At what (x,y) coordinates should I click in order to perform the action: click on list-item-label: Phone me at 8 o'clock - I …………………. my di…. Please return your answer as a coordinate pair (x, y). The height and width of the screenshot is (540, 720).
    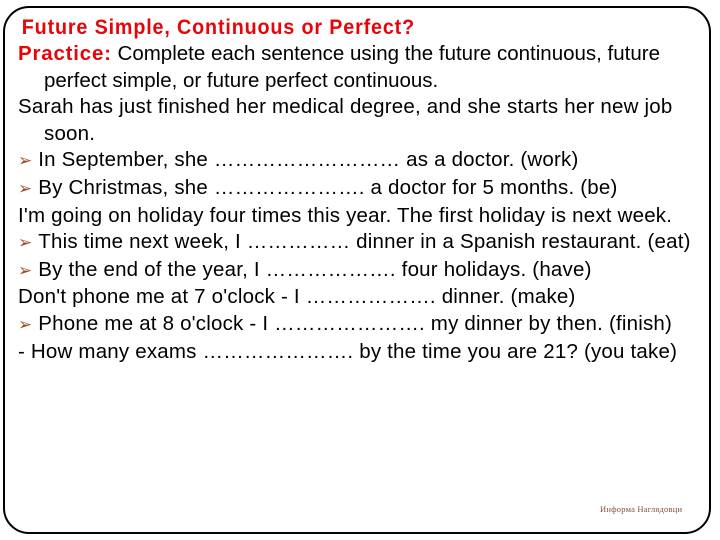
    Looking at the image, I should click on (355, 323).